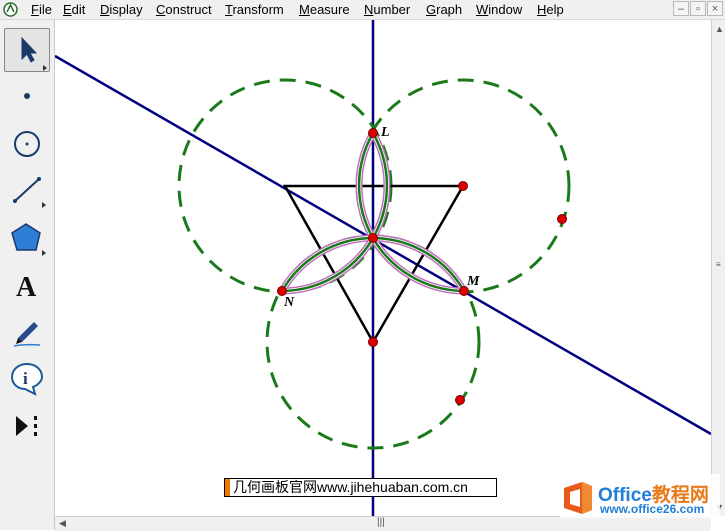 The width and height of the screenshot is (725, 531). I want to click on straightedge-tool, so click(27, 190).